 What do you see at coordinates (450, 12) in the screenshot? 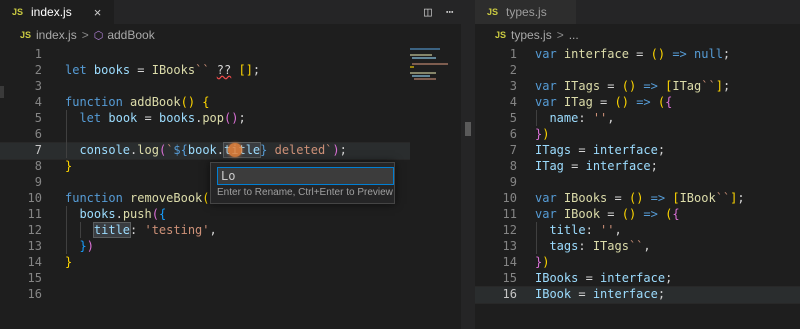
I see `more-actions-icon: ⋯` at bounding box center [450, 12].